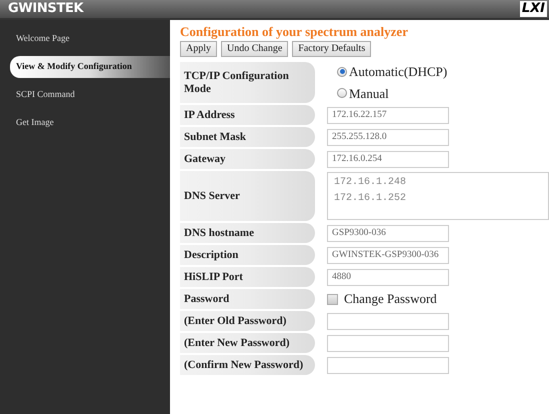  Describe the element at coordinates (90, 95) in the screenshot. I see `nav-item: SCPI Command` at that location.